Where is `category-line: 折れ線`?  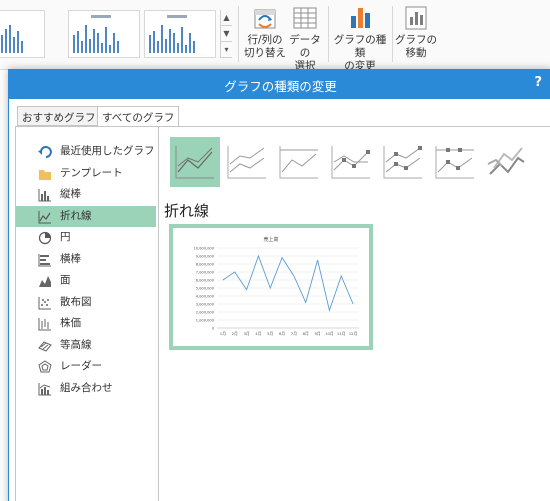
category-line: 折れ線 is located at coordinates (86, 216).